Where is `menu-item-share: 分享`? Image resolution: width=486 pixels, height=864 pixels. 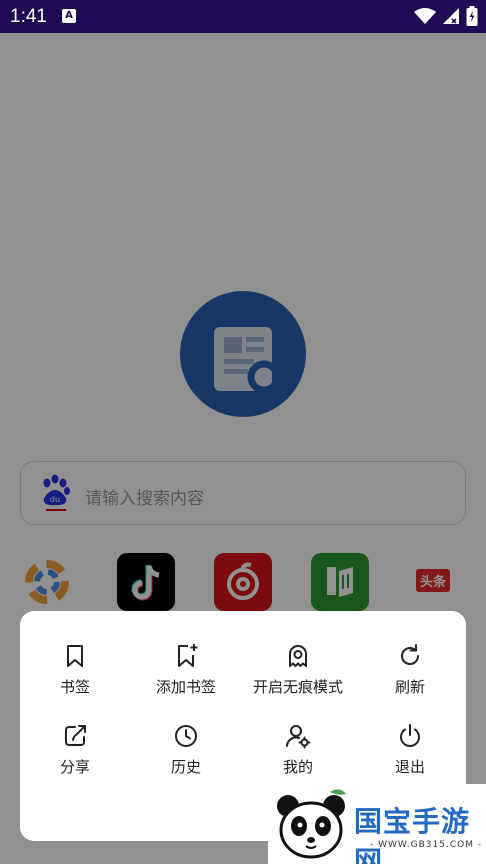
menu-item-share: 分享 is located at coordinates (75, 758).